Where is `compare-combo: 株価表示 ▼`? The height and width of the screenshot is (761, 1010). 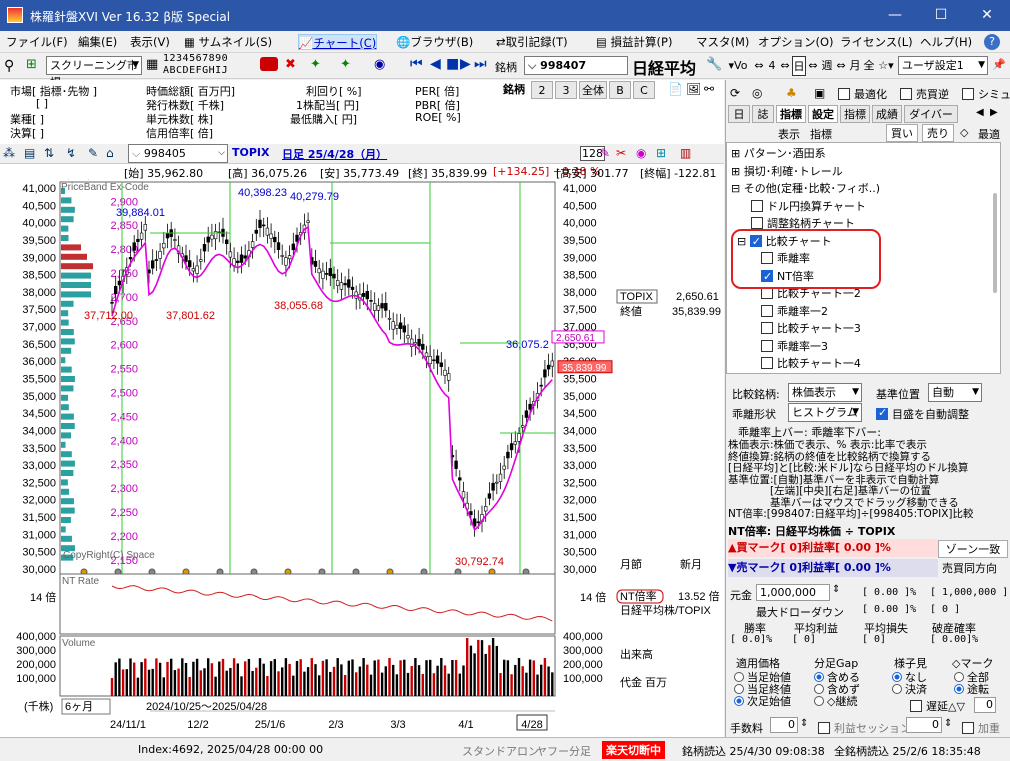 compare-combo: 株価表示 ▼ is located at coordinates (825, 392).